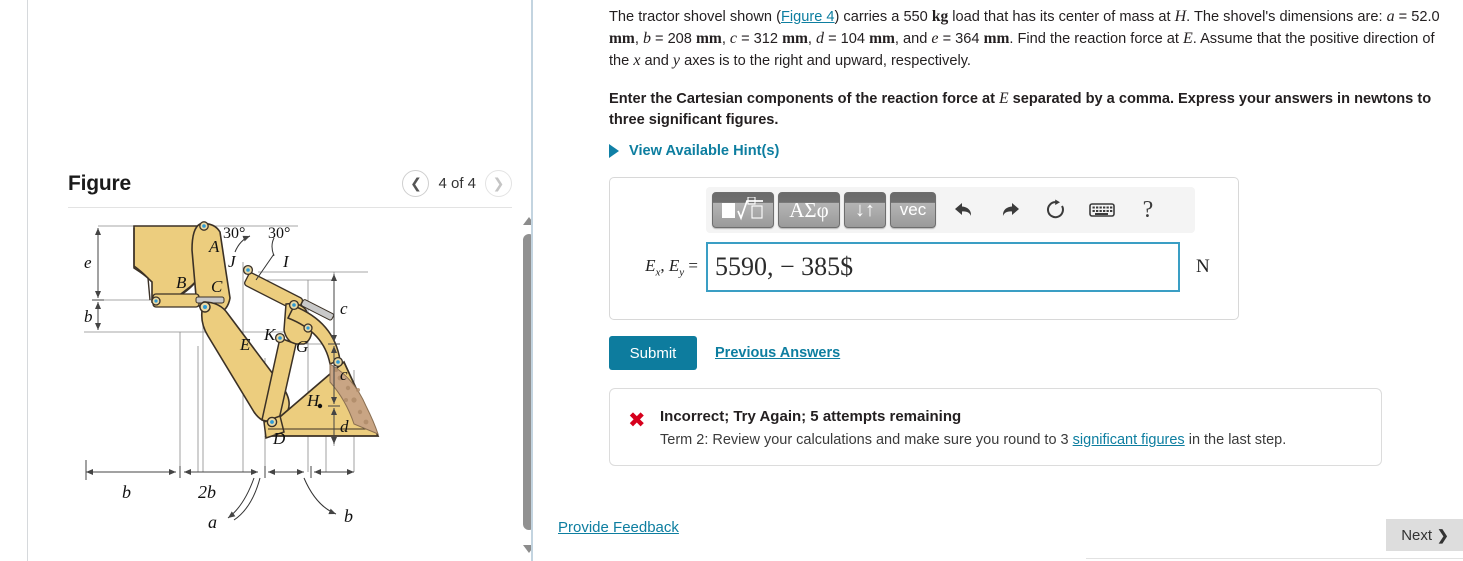 The width and height of the screenshot is (1463, 561). Describe the element at coordinates (883, 17) in the screenshot. I see `problem-text-2: ) carries a 550` at that location.